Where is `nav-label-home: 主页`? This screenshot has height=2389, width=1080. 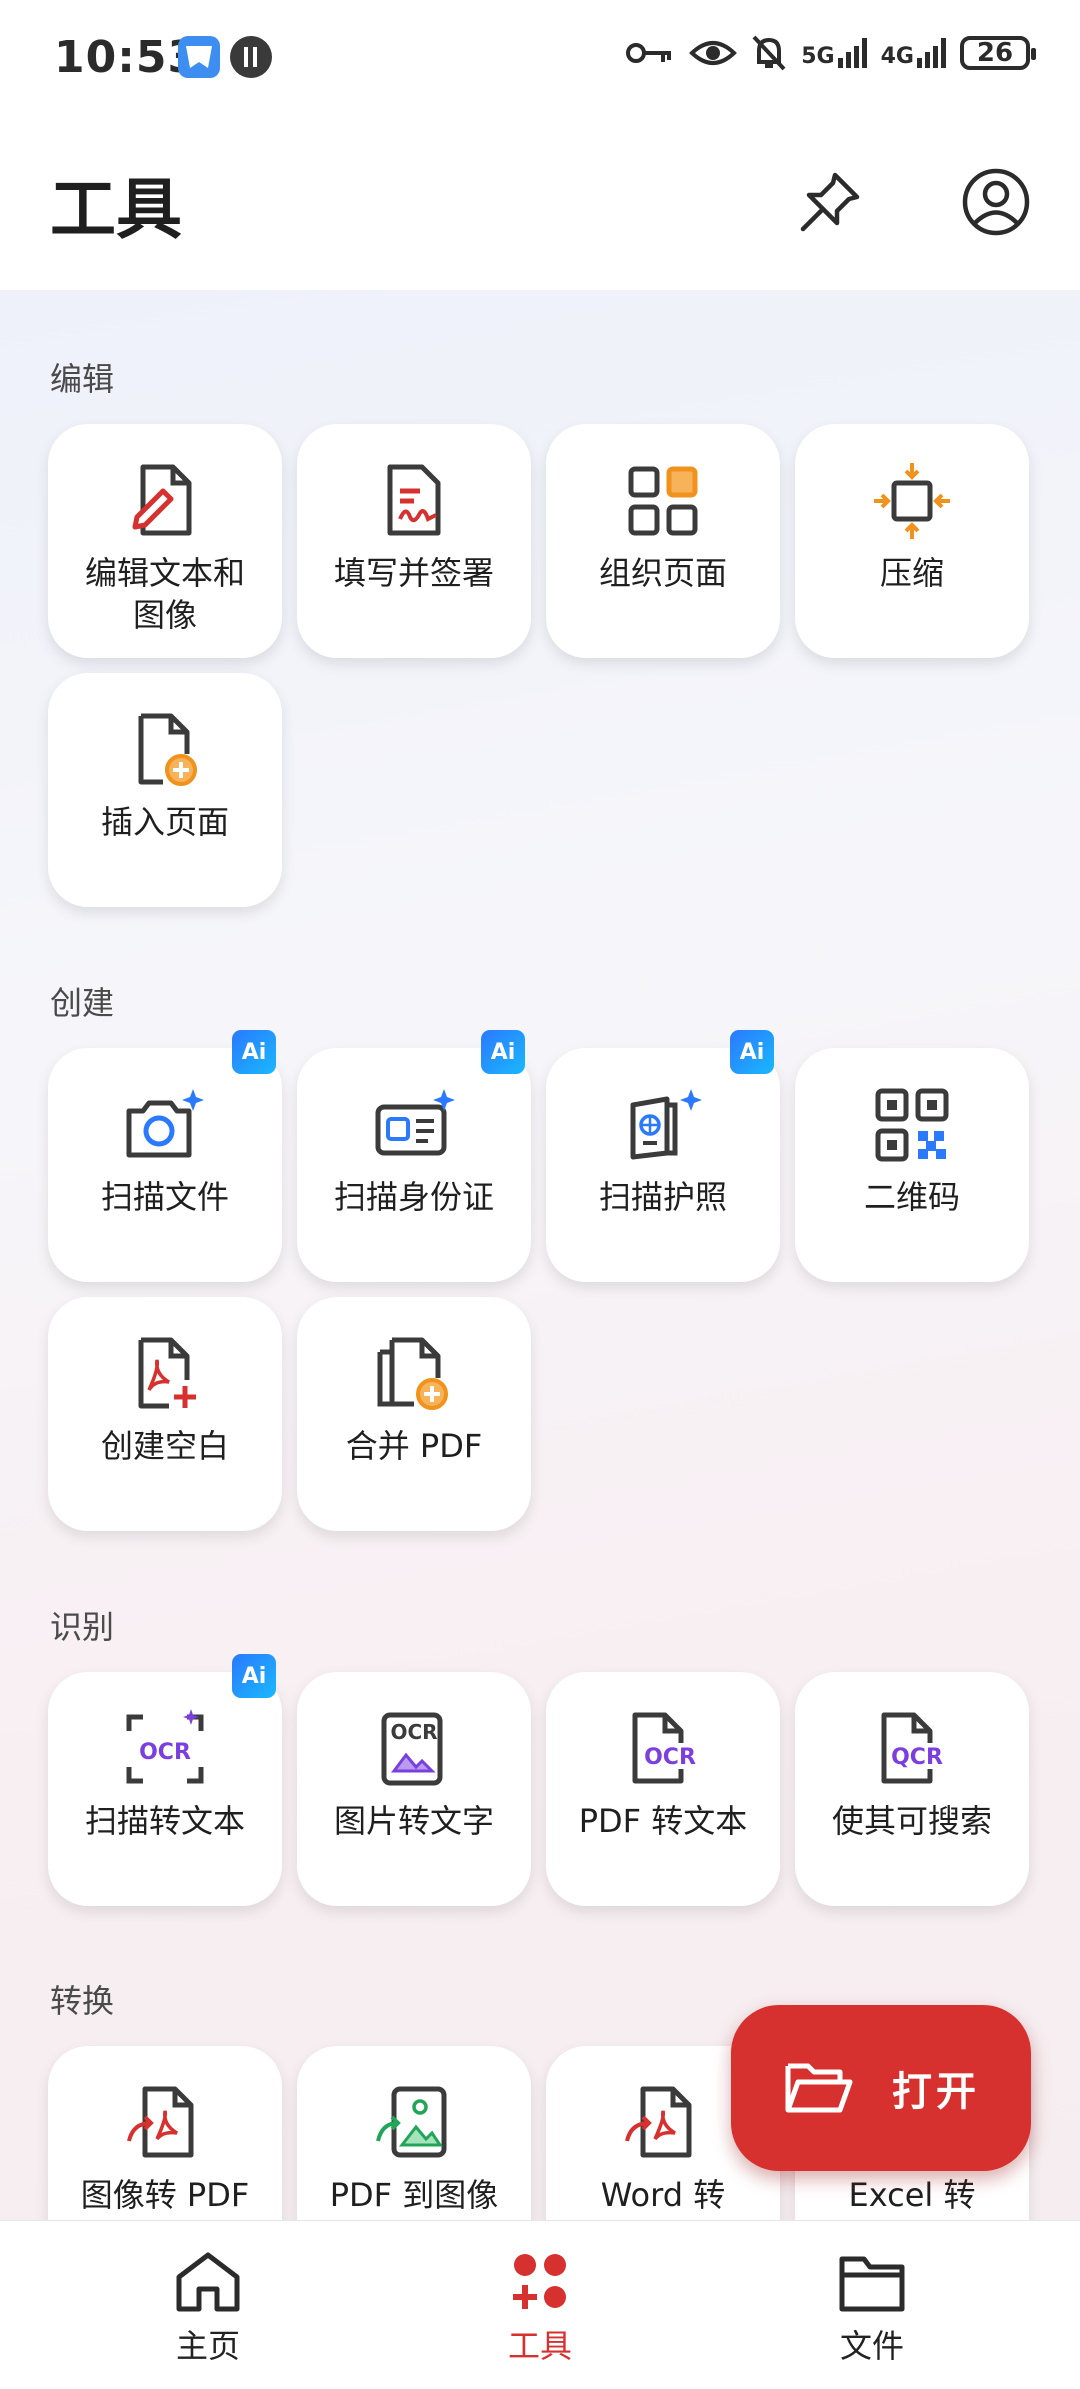
nav-label-home: 主页 is located at coordinates (207, 2346).